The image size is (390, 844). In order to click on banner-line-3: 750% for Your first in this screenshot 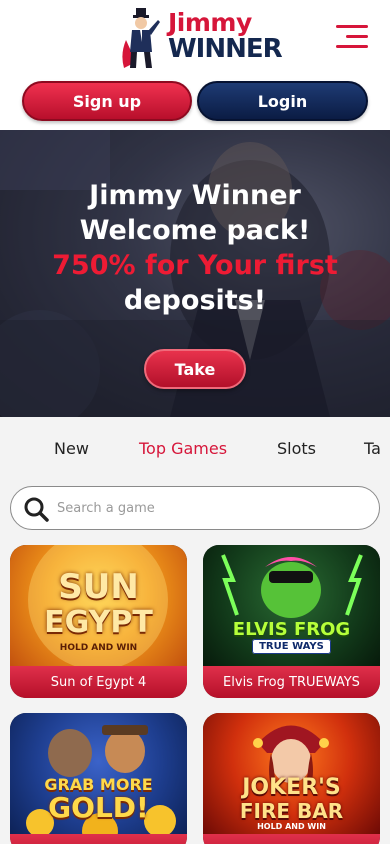, I will do `click(195, 265)`.